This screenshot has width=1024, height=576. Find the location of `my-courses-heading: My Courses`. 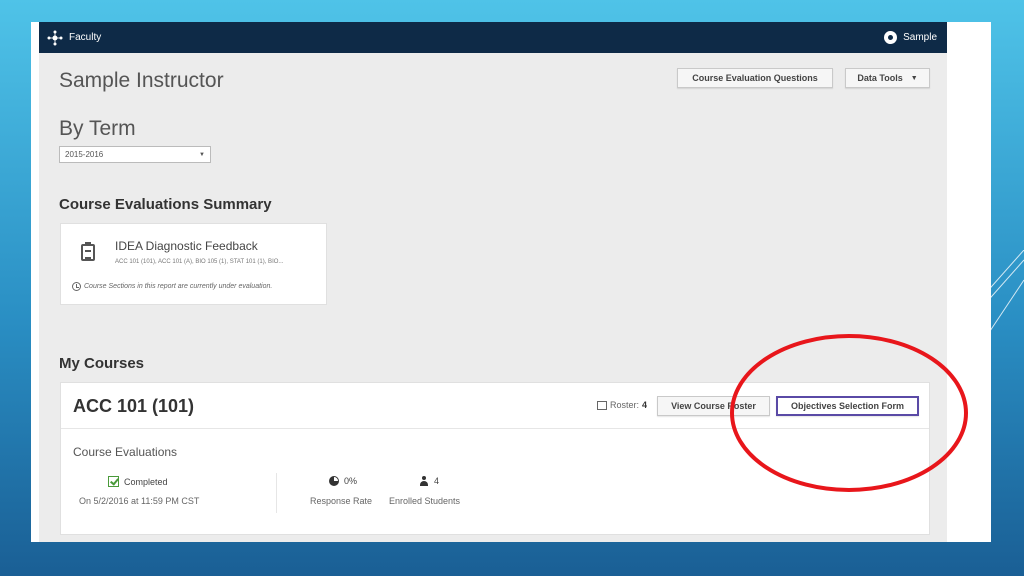

my-courses-heading: My Courses is located at coordinates (102, 363).